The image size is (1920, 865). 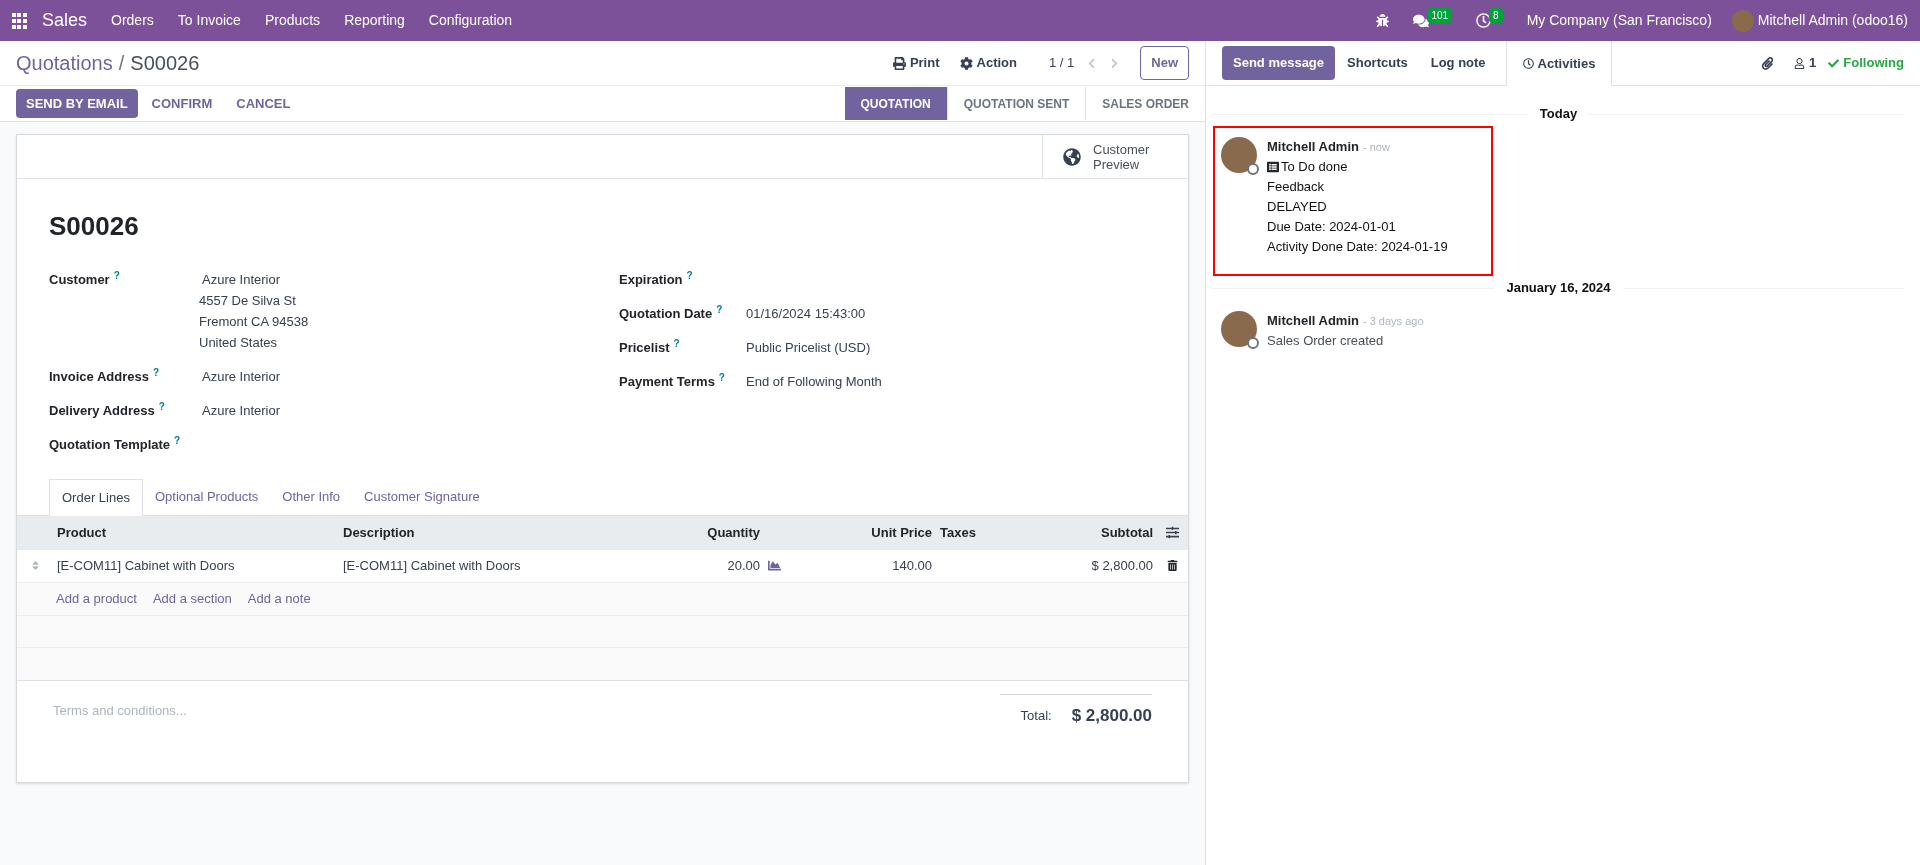 What do you see at coordinates (182, 103) in the screenshot?
I see `action-button: CONFIRM` at bounding box center [182, 103].